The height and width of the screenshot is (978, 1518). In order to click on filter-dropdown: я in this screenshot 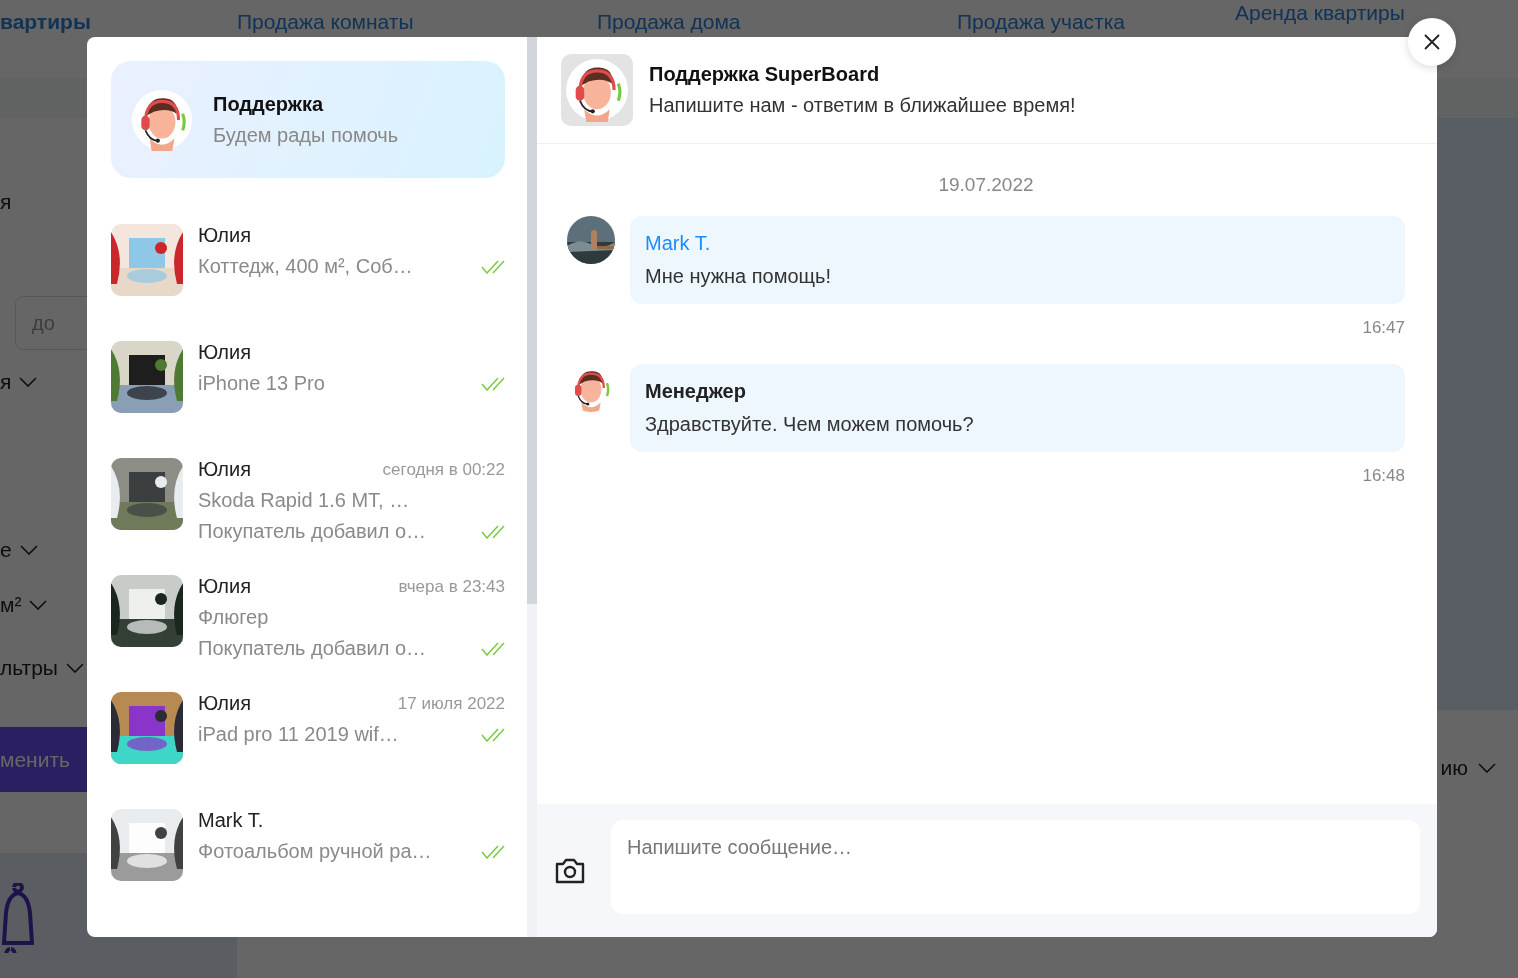, I will do `click(6, 382)`.